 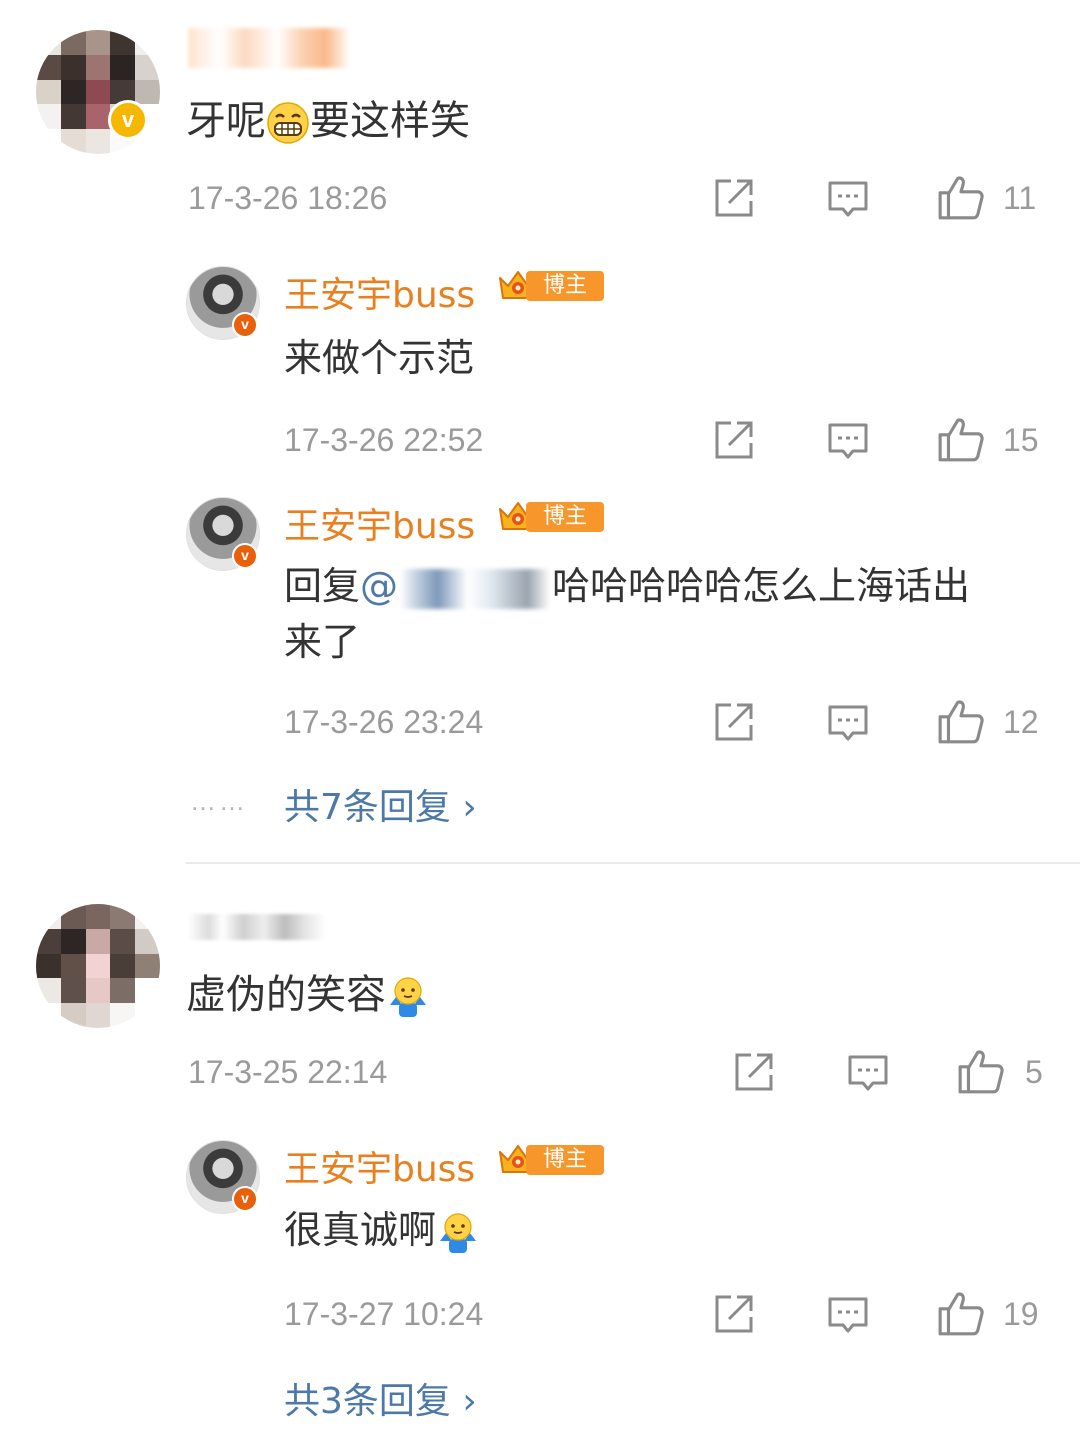 I want to click on comment-text: 虚伪的笑容, so click(x=308, y=991).